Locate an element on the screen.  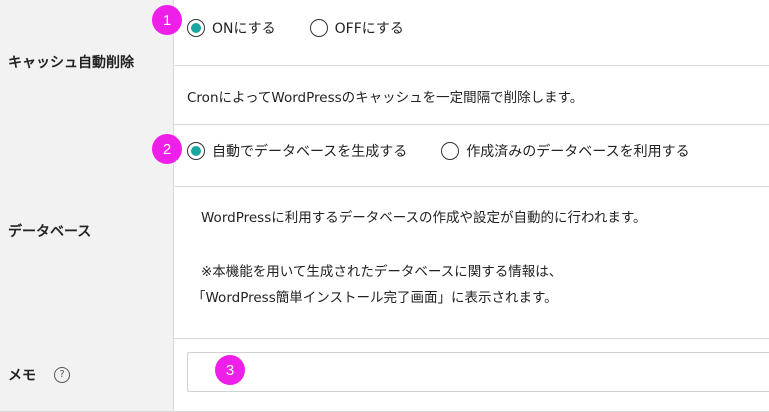
annotation-badge-2: 2 is located at coordinates (167, 149).